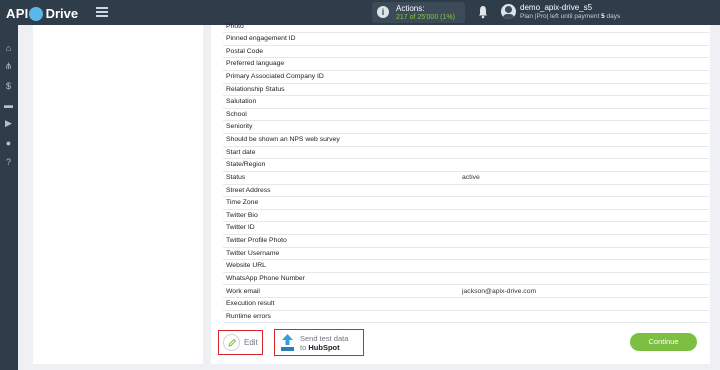  Describe the element at coordinates (410, 8) in the screenshot. I see `actions-label: Actions:` at that location.